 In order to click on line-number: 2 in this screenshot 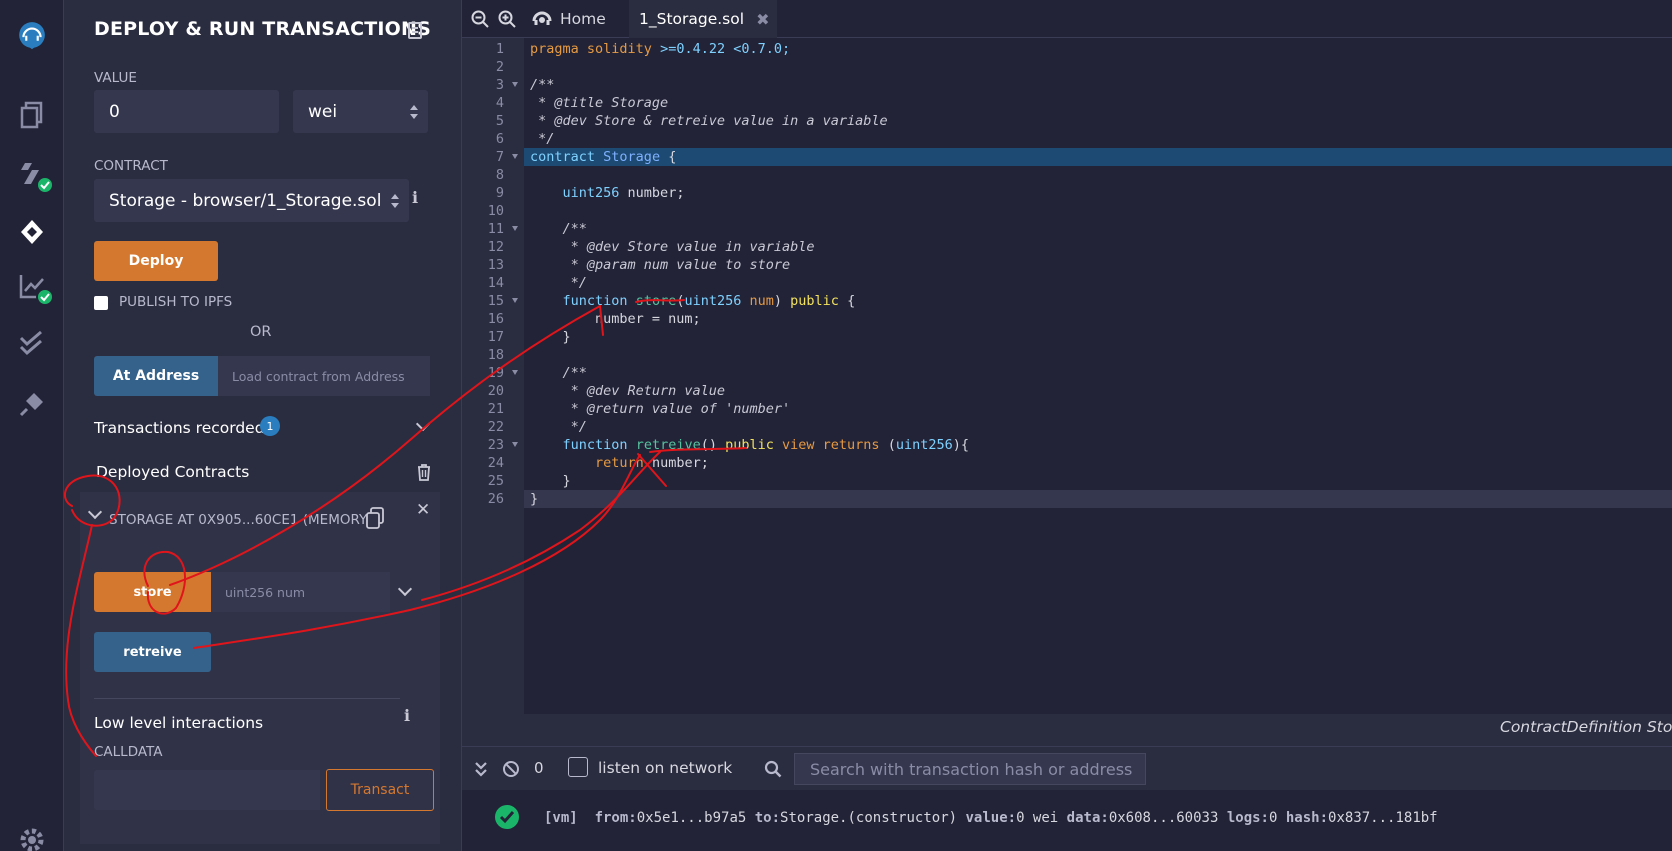, I will do `click(499, 67)`.